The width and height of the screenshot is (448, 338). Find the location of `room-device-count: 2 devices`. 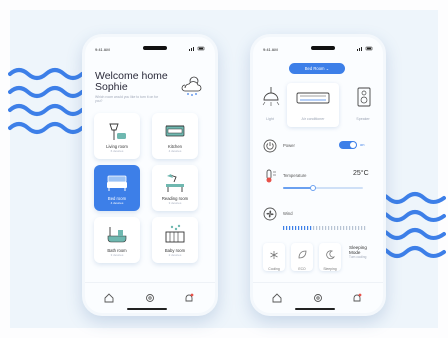

room-device-count: 2 devices is located at coordinates (175, 255).